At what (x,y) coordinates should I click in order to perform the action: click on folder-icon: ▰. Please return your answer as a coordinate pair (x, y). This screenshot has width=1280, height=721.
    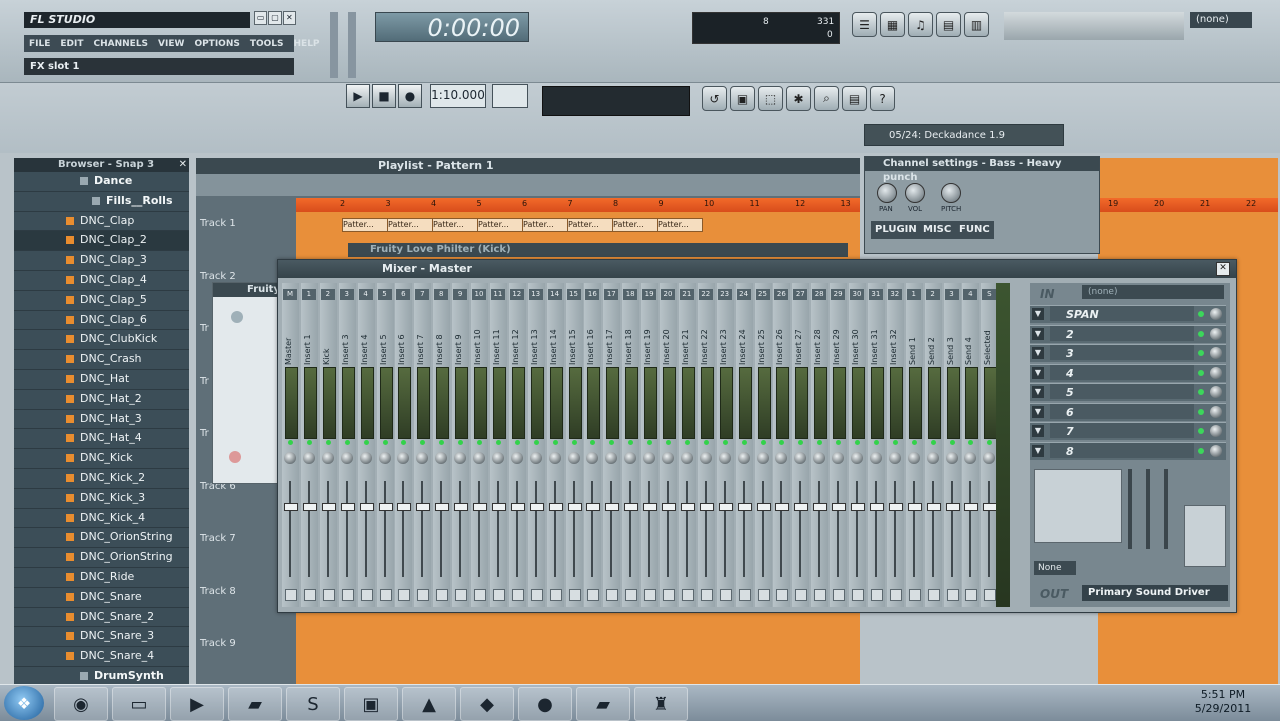
    Looking at the image, I should click on (255, 704).